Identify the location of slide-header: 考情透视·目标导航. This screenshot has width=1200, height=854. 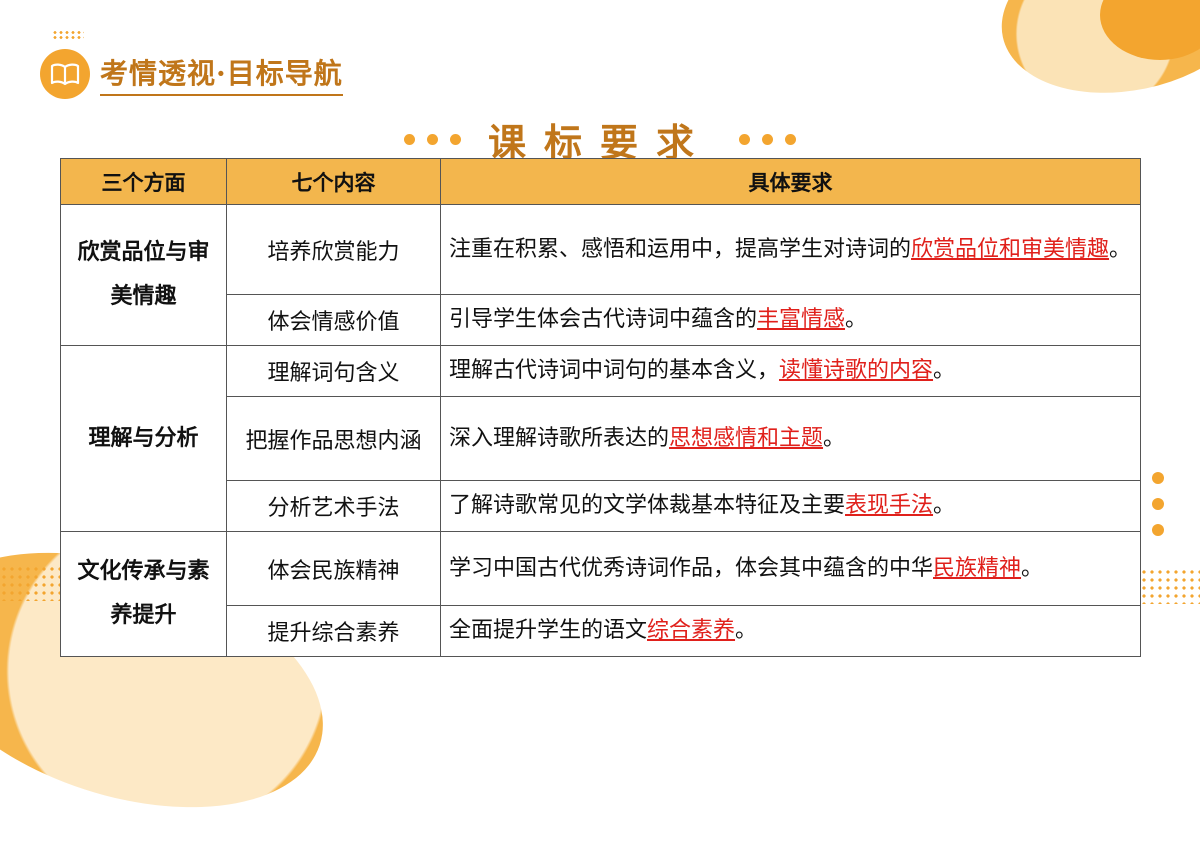
(191, 74).